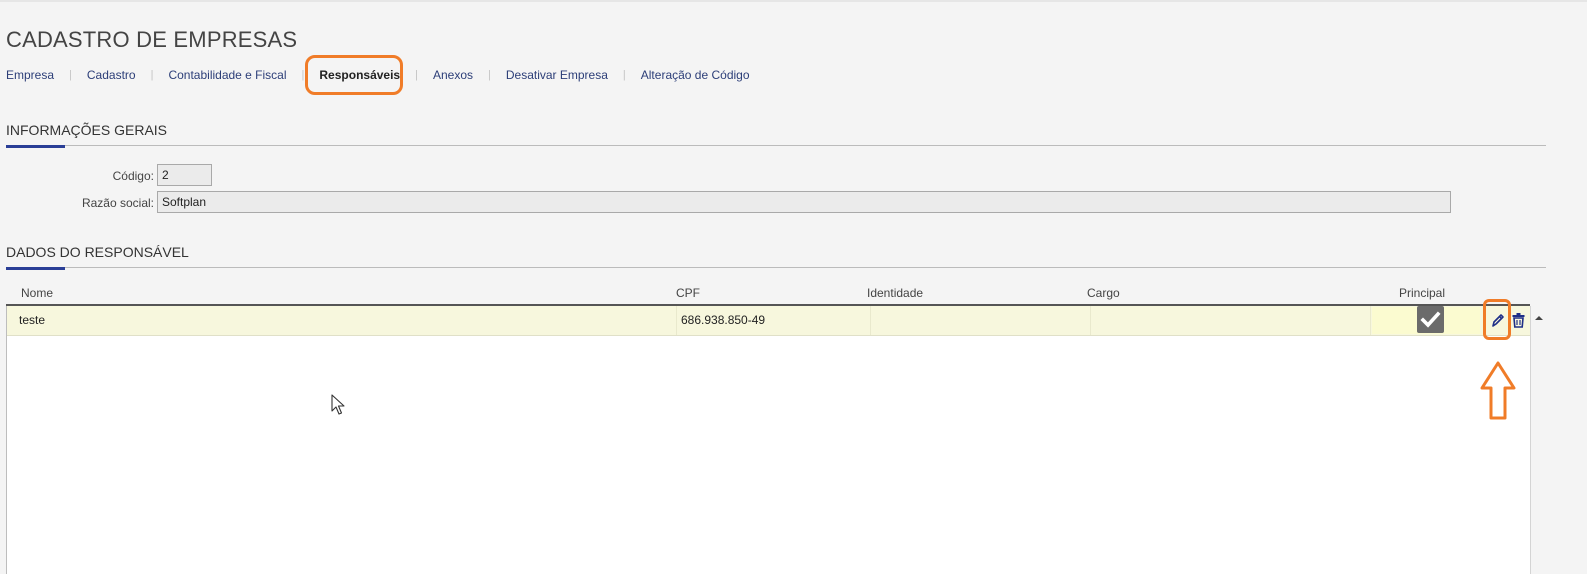 This screenshot has height=574, width=1587. I want to click on top-border, so click(793, 1).